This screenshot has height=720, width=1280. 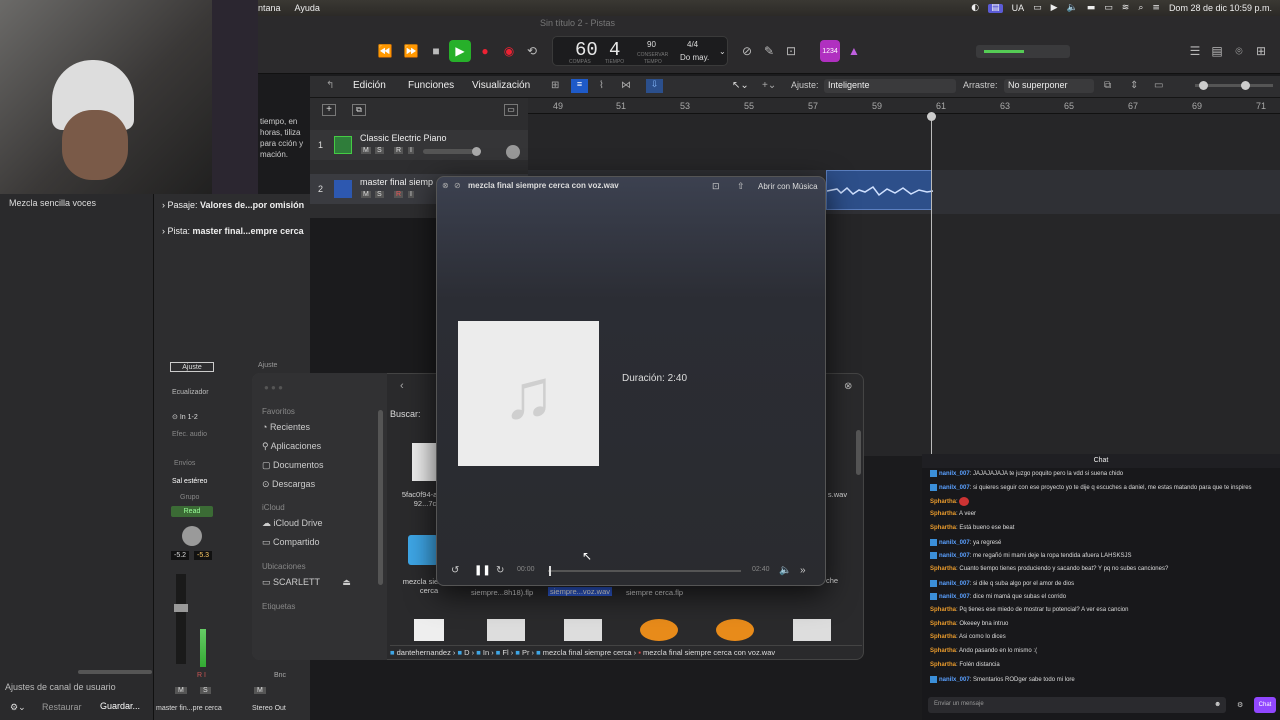 What do you see at coordinates (1037, 8) in the screenshot?
I see `display-icon: ▭` at bounding box center [1037, 8].